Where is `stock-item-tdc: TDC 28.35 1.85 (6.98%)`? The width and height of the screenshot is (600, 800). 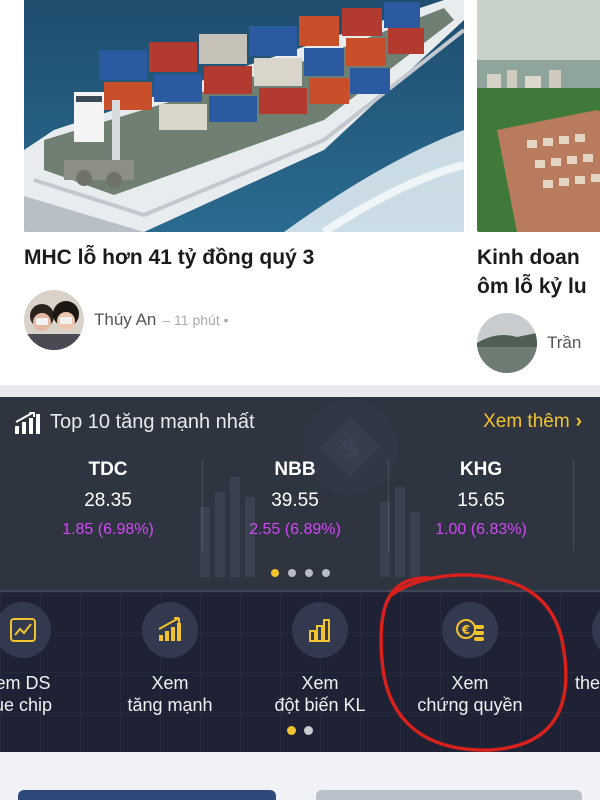 stock-item-tdc: TDC 28.35 1.85 (6.98%) is located at coordinates (108, 499).